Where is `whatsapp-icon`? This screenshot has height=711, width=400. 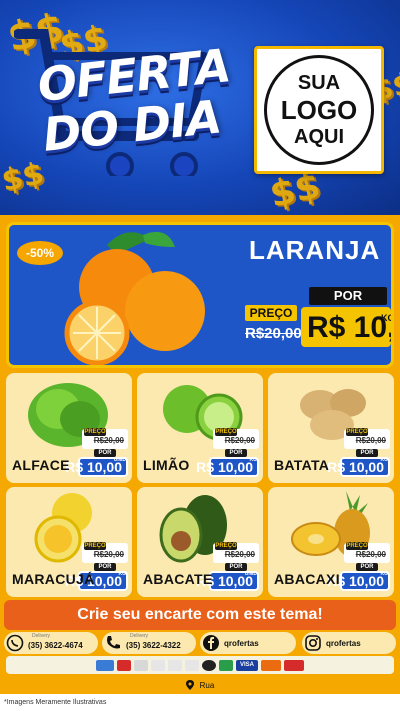 whatsapp-icon is located at coordinates (15, 643).